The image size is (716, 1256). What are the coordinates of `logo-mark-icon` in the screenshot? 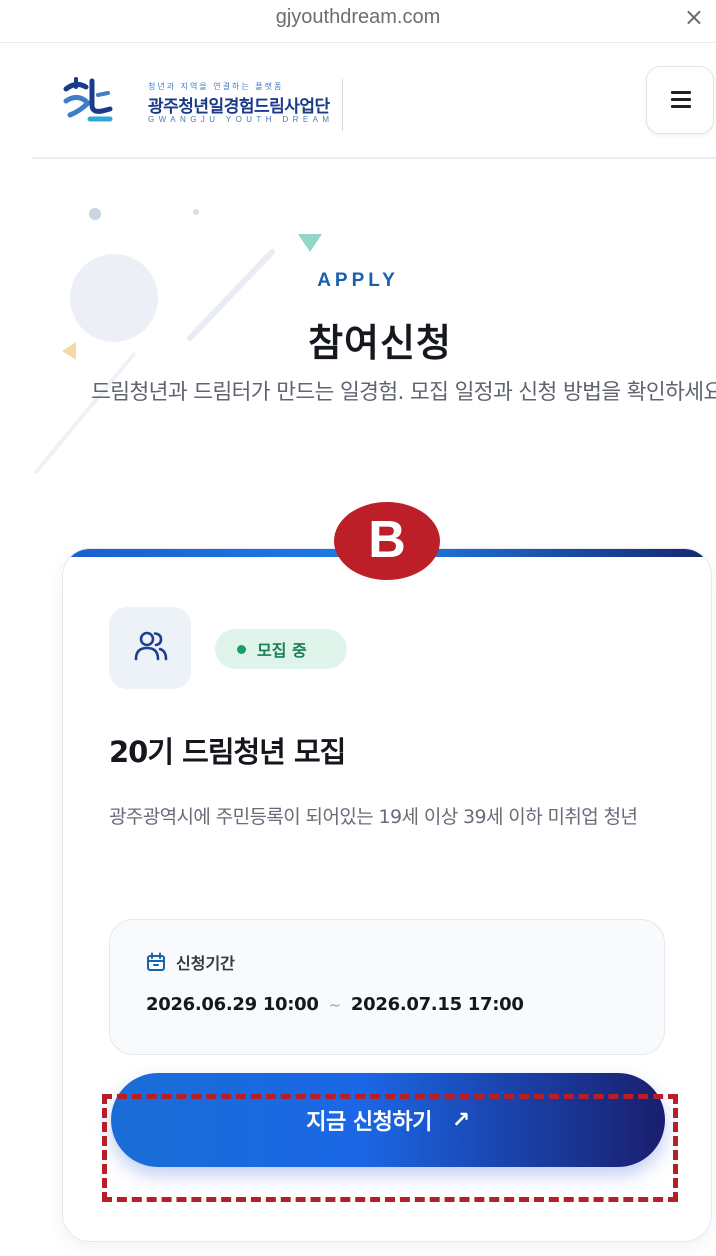 It's located at (88, 99).